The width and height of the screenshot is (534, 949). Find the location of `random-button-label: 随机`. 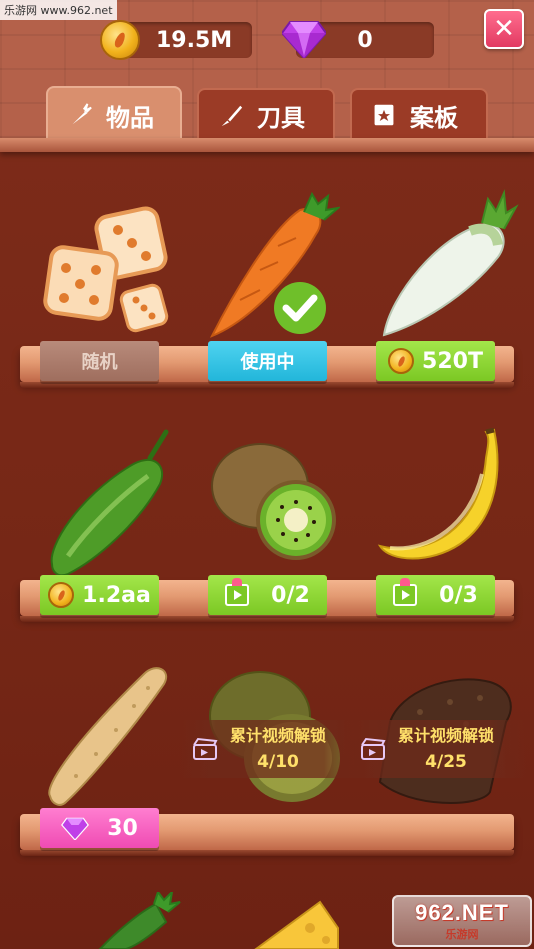

random-button-label: 随机 is located at coordinates (99, 362).